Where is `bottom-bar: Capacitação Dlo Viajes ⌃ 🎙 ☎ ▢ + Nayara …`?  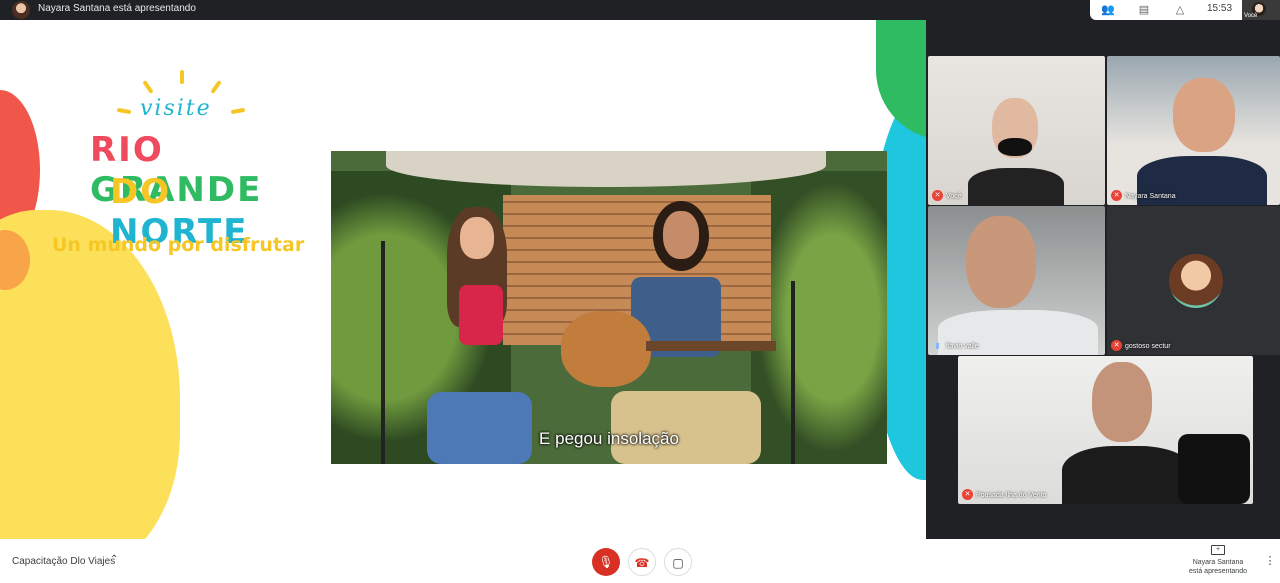
bottom-bar: Capacitação Dlo Viajes ⌃ 🎙 ☎ ▢ + Nayara … is located at coordinates (640, 561).